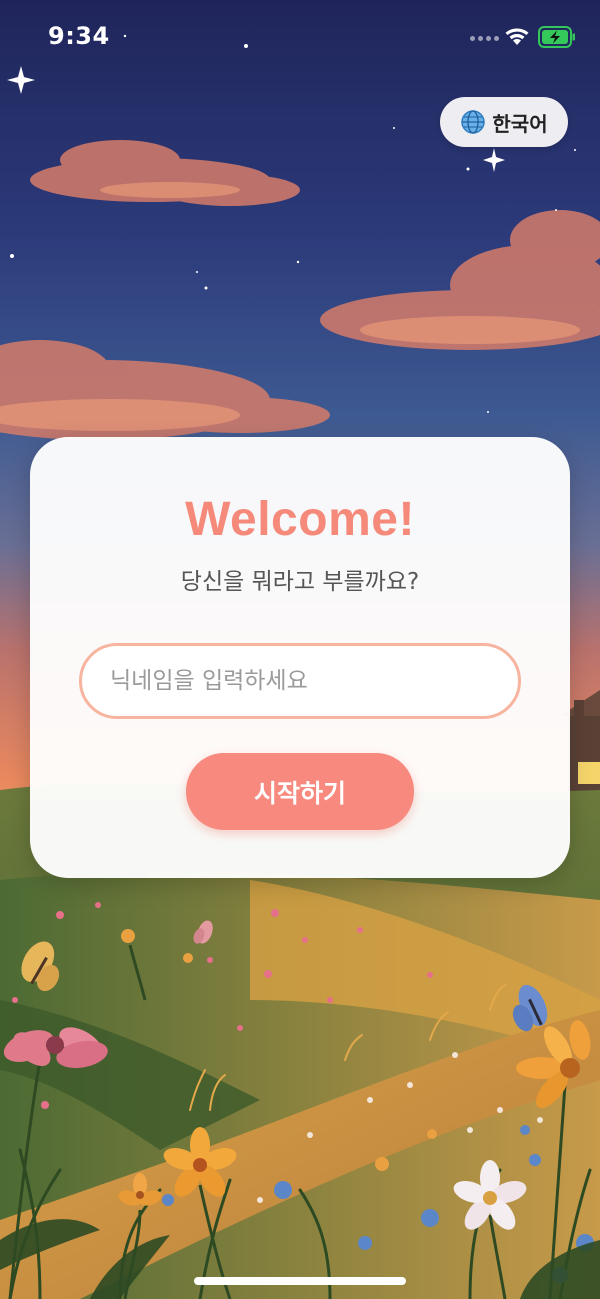  Describe the element at coordinates (300, 791) in the screenshot. I see `start-button: 시작하기` at that location.